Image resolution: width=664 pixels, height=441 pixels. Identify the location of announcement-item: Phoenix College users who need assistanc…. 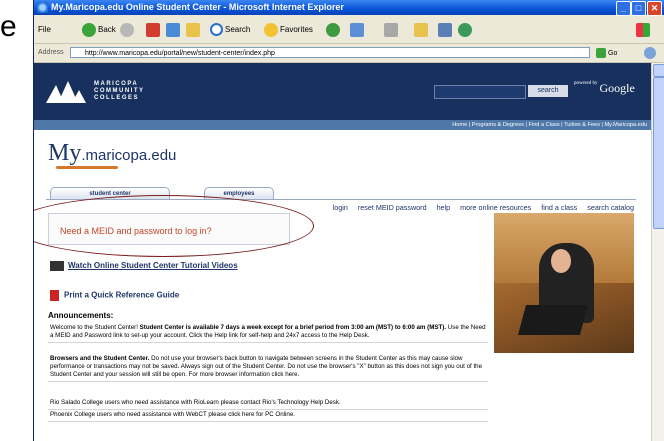
(268, 415).